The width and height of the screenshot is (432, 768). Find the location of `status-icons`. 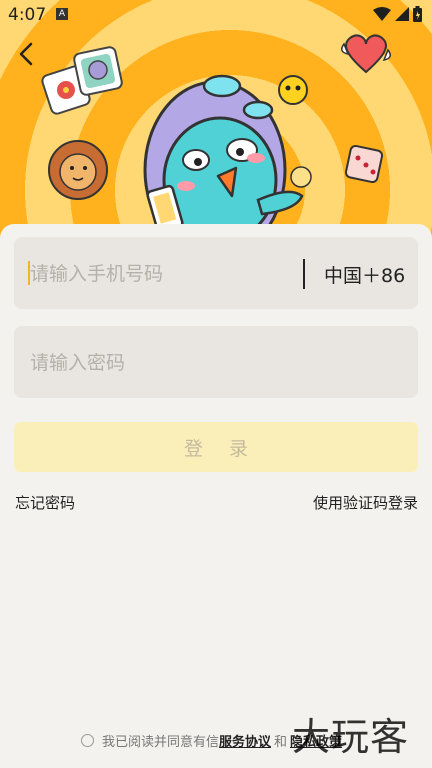

status-icons is located at coordinates (397, 14).